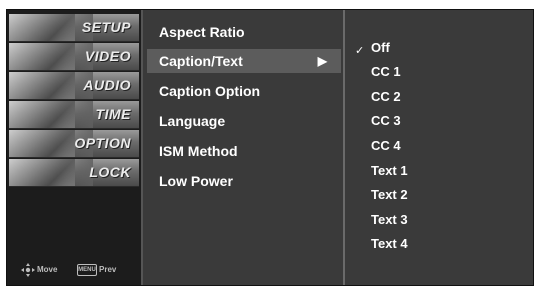 The height and width of the screenshot is (295, 542). Describe the element at coordinates (386, 71) in the screenshot. I see `value-item-cc1: CC 1` at that location.